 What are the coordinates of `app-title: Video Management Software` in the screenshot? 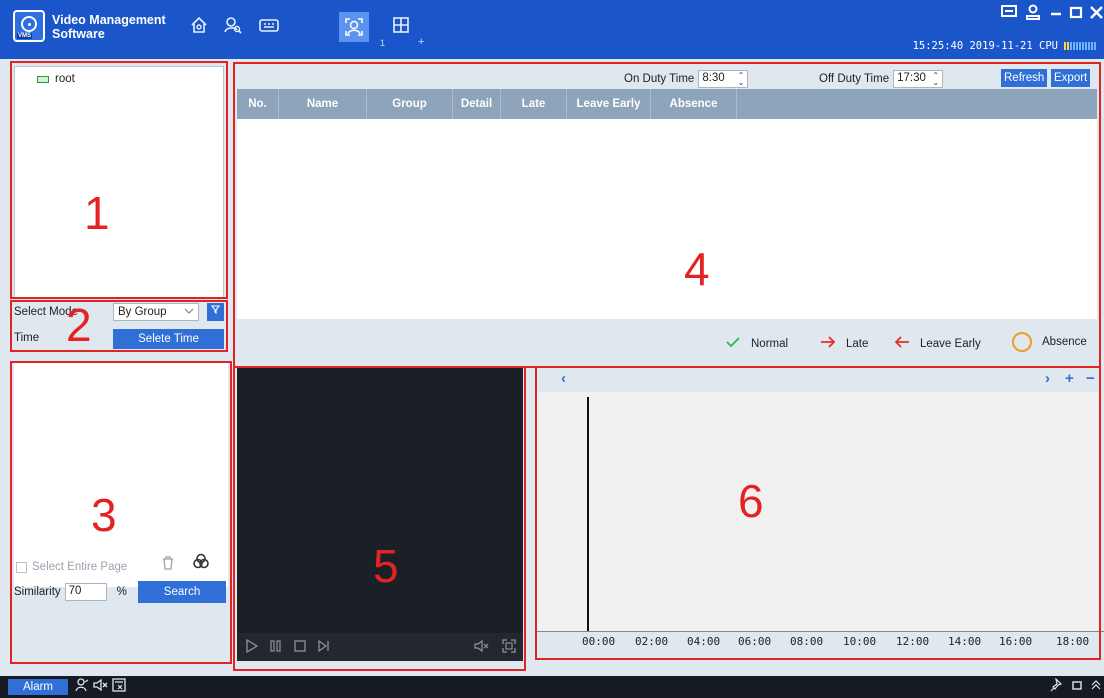 It's located at (109, 27).